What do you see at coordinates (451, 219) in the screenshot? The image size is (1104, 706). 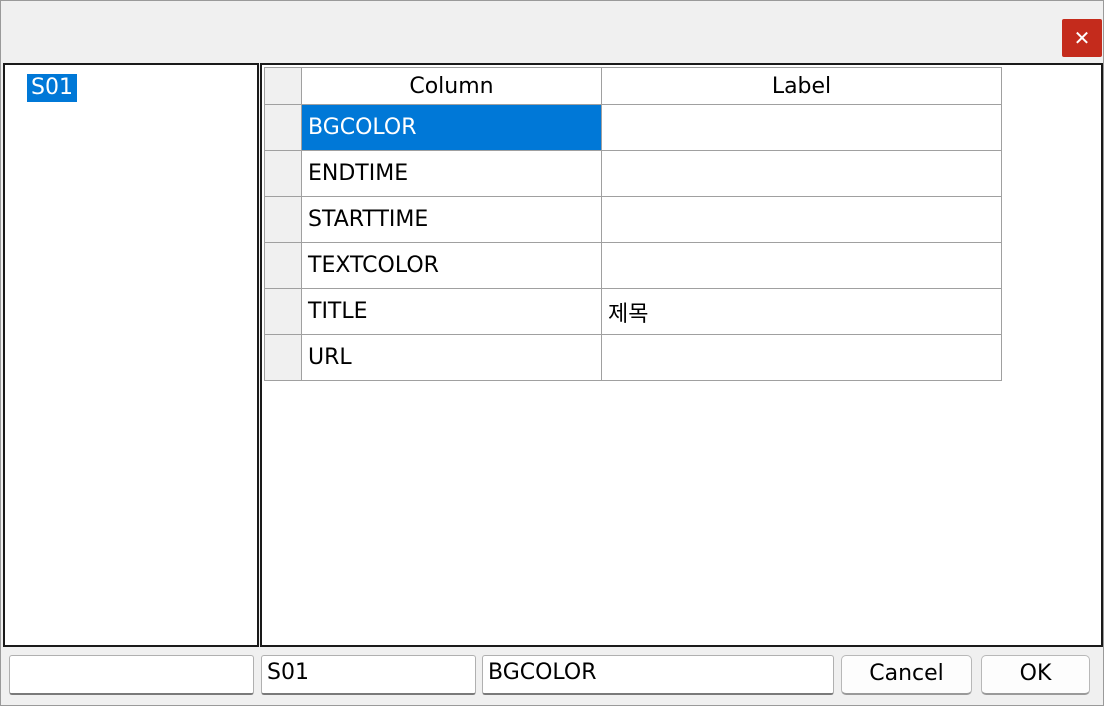 I see `cell-column: STARTTIME` at bounding box center [451, 219].